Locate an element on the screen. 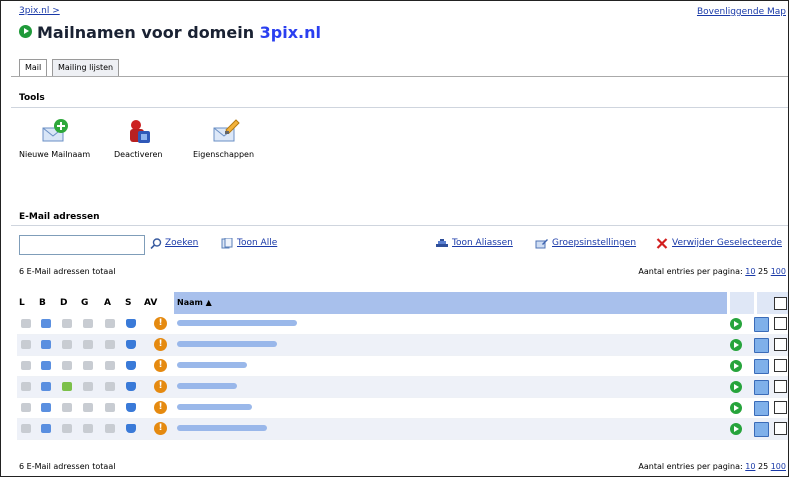 This screenshot has width=789, height=477. group-settings-icon is located at coordinates (541, 243).